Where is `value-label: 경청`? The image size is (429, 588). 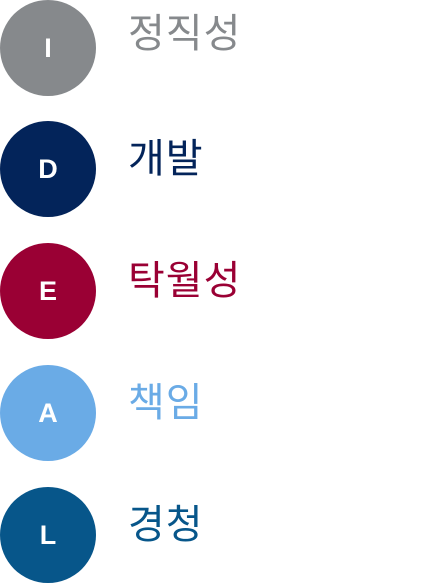
value-label: 경청 is located at coordinates (166, 525).